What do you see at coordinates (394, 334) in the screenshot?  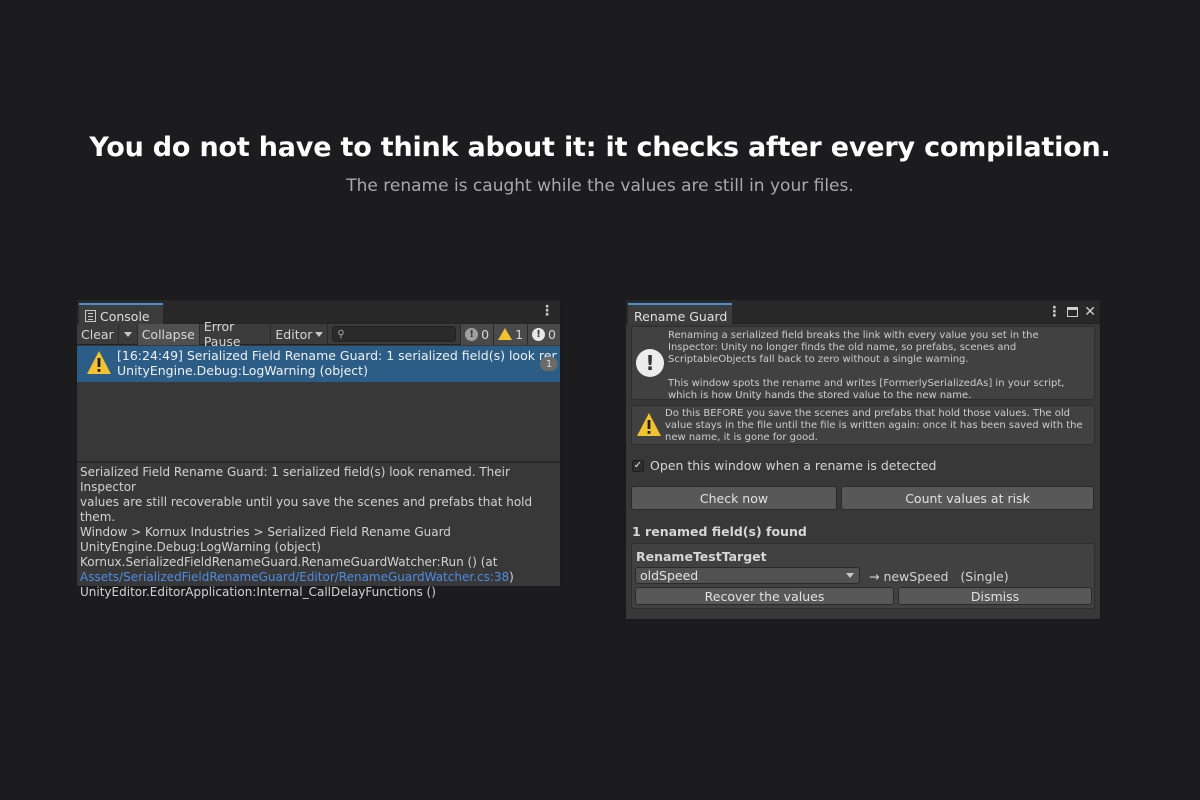 I see `search-input: ⚲` at bounding box center [394, 334].